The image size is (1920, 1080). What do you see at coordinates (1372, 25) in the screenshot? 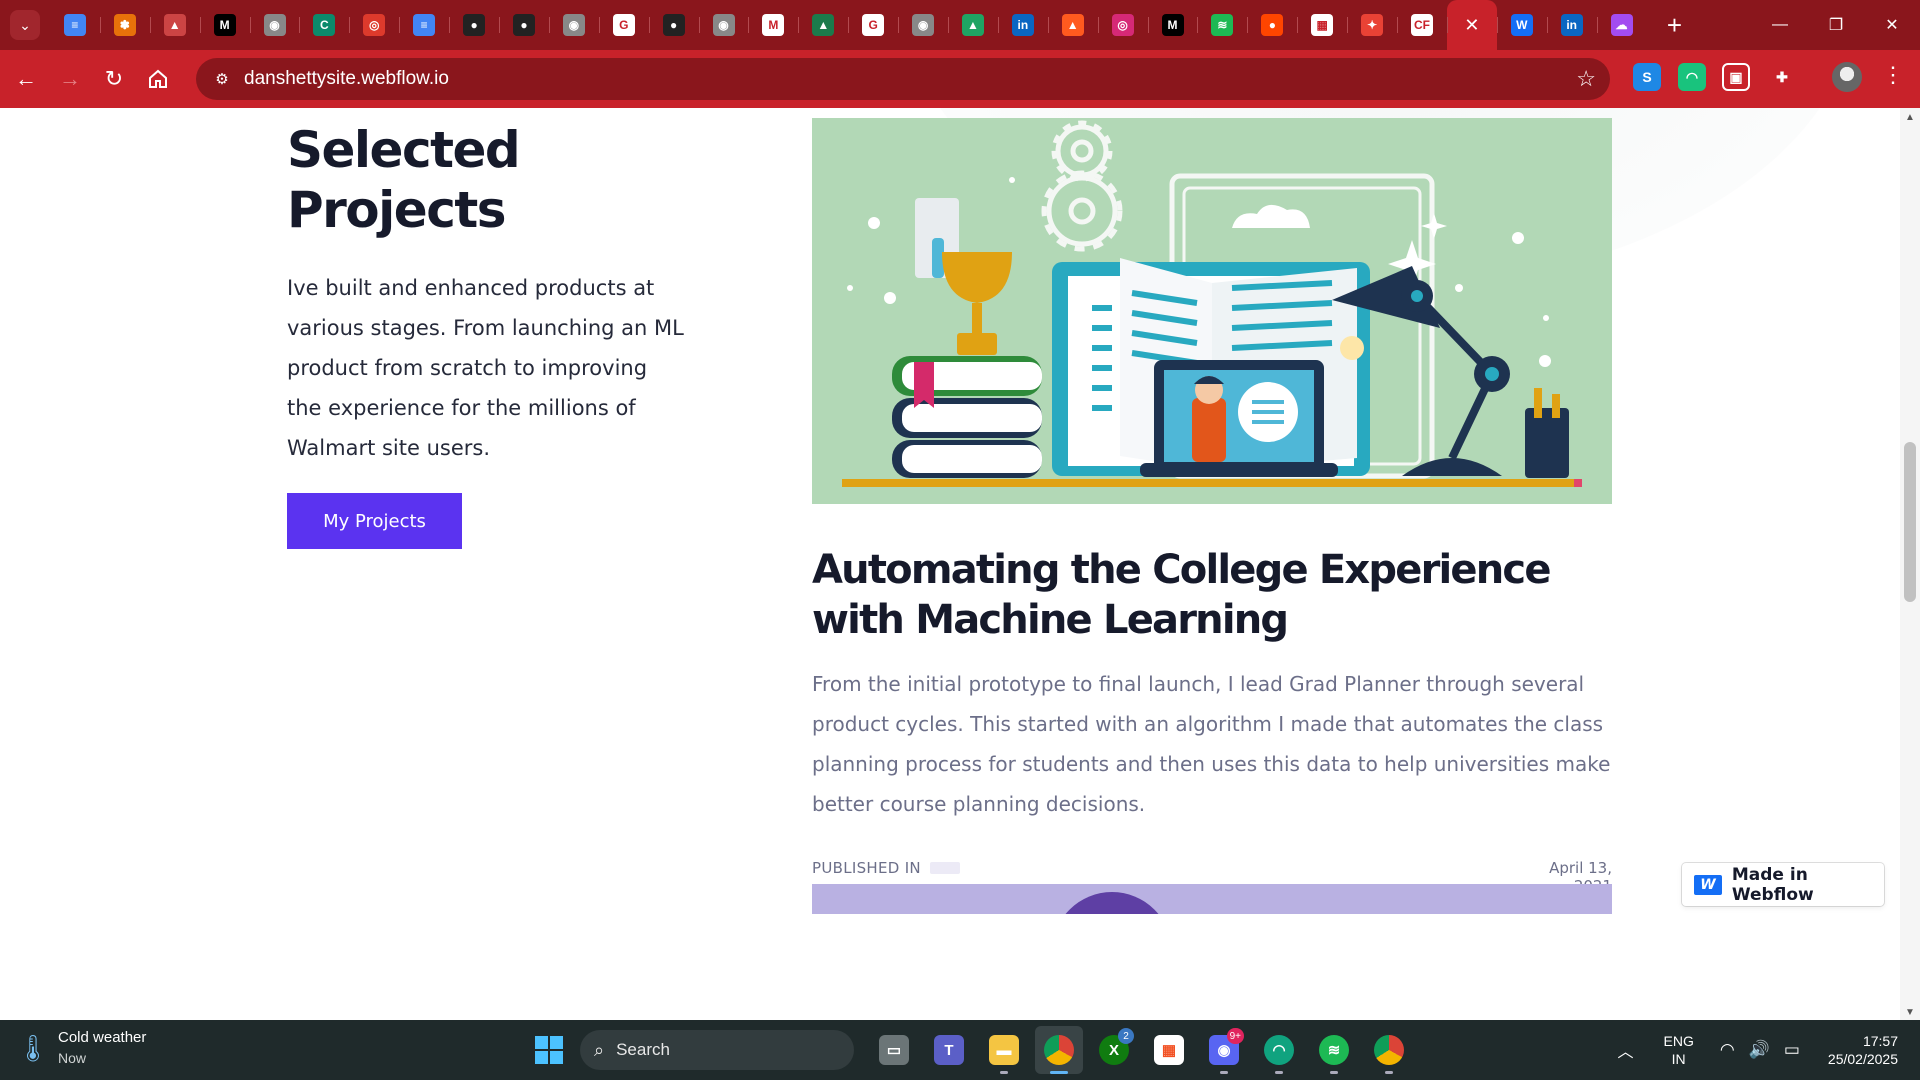
I see `browser-tab: ✦` at bounding box center [1372, 25].